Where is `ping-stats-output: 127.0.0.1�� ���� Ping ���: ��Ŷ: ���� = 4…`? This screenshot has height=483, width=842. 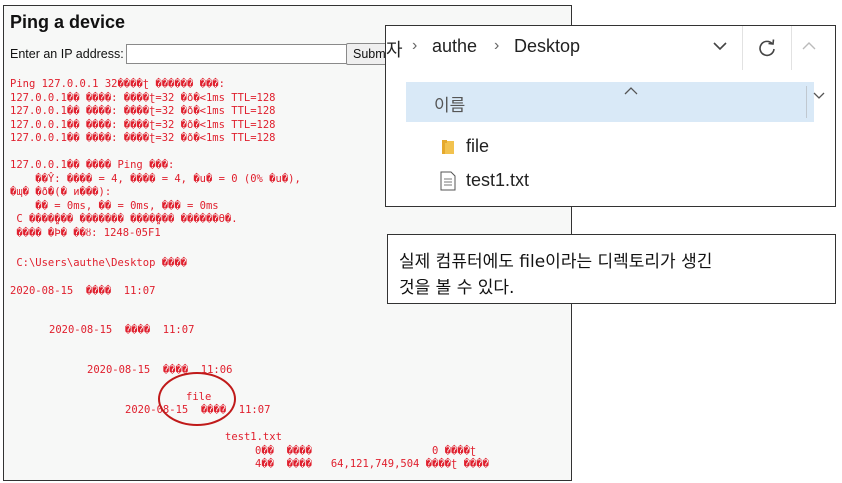
ping-stats-output: 127.0.0.1�� ���� Ping ���: ��Ŷ: ���� = 4… is located at coordinates (155, 199).